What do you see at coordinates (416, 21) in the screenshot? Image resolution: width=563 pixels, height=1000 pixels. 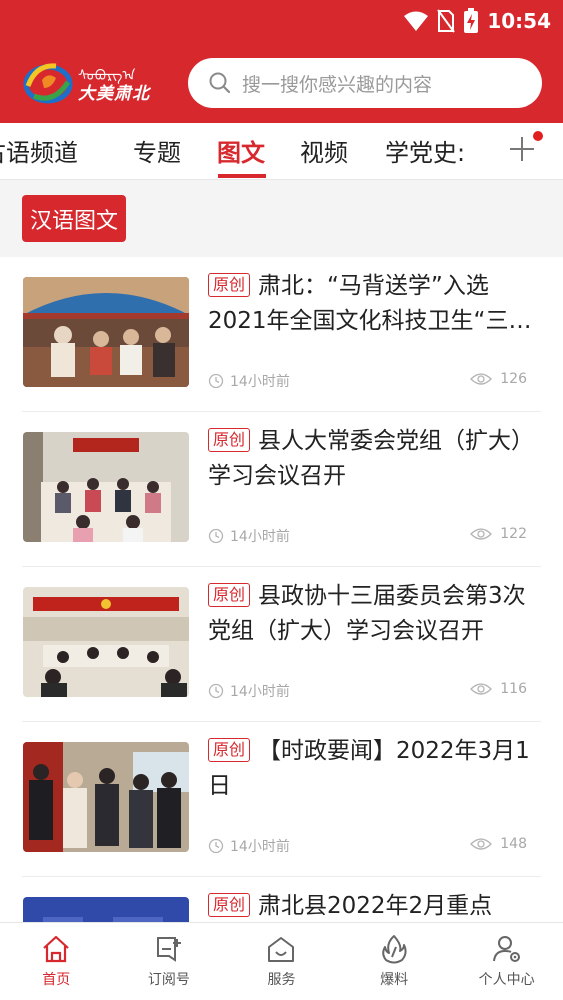 I see `wifi-icon` at bounding box center [416, 21].